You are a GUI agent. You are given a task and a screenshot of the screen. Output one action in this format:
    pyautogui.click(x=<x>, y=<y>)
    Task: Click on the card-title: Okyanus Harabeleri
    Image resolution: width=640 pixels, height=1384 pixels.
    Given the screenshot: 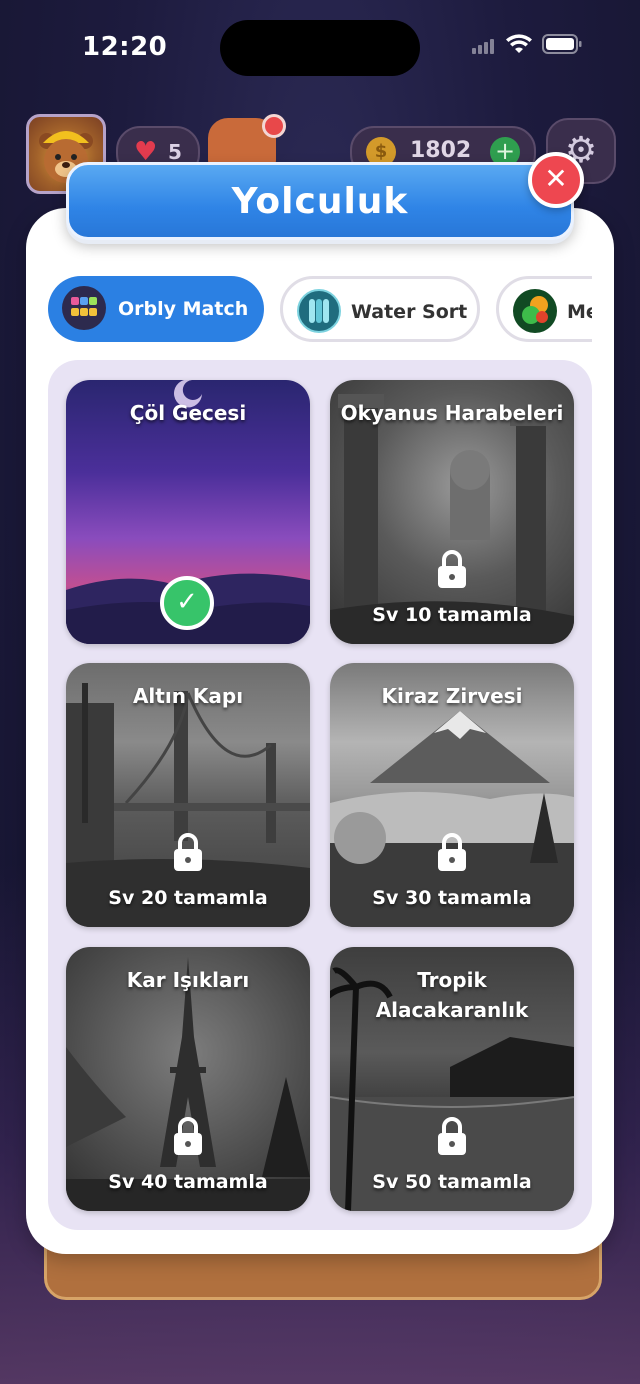 What is the action you would take?
    pyautogui.click(x=452, y=413)
    